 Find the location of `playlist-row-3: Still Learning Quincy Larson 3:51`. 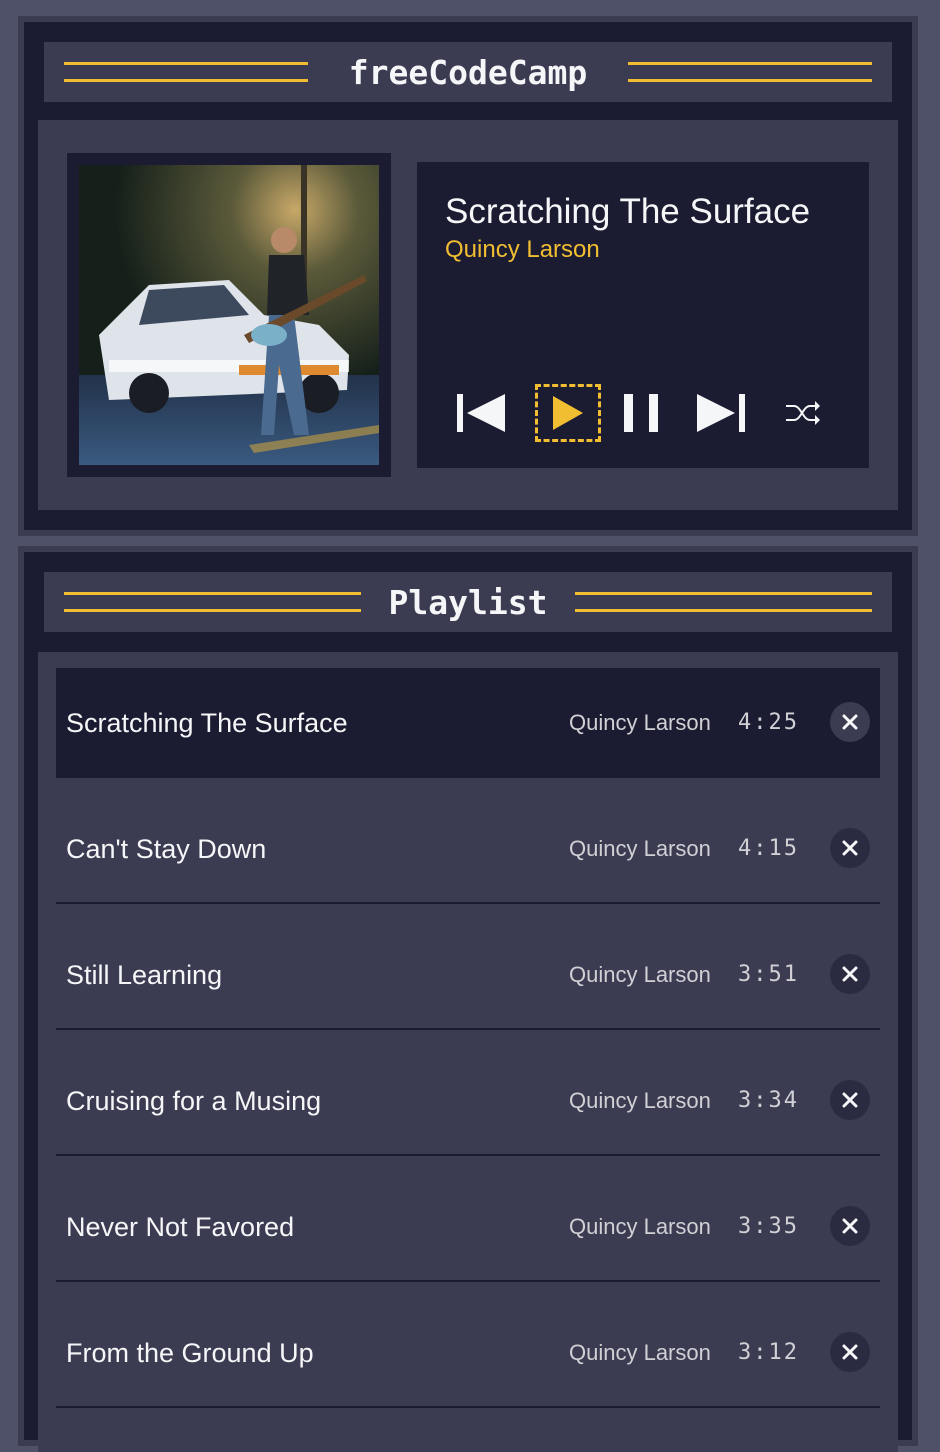

playlist-row-3: Still Learning Quincy Larson 3:51 is located at coordinates (468, 975).